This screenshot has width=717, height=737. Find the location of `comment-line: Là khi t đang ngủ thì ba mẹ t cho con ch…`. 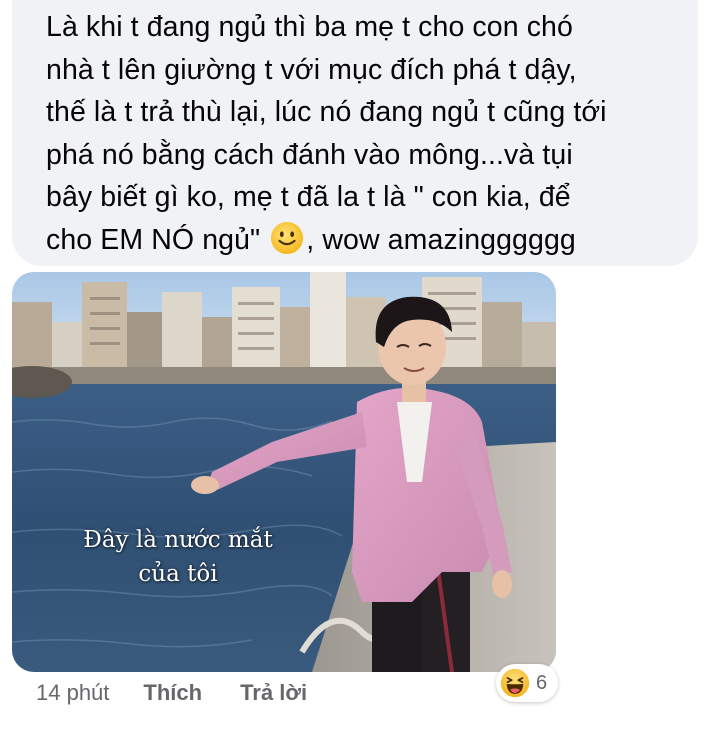

comment-line: Là khi t đang ngủ thì ba mẹ t cho con ch… is located at coordinates (309, 27).